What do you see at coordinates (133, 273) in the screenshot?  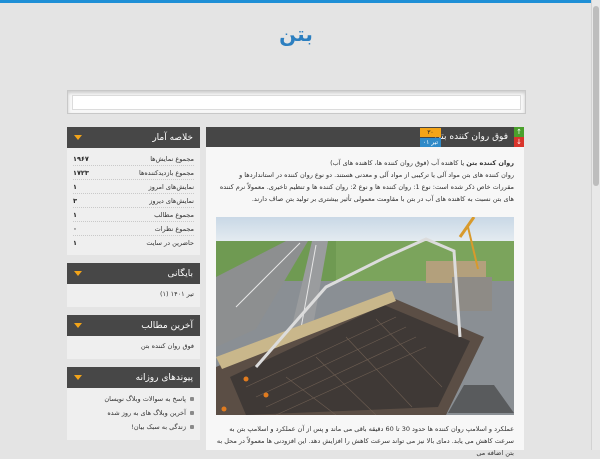 I see `archive-widget-header: بایگانی` at bounding box center [133, 273].